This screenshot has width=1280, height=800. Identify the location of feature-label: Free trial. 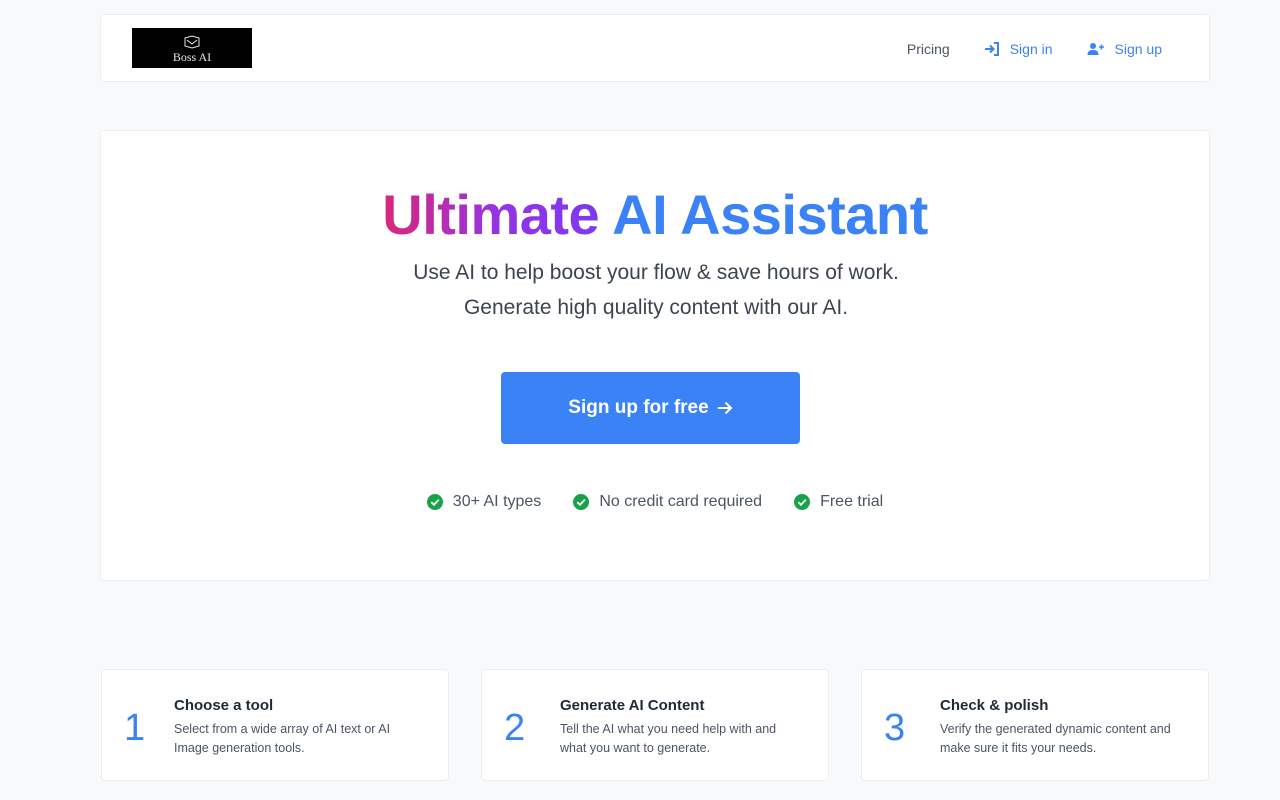
(852, 501).